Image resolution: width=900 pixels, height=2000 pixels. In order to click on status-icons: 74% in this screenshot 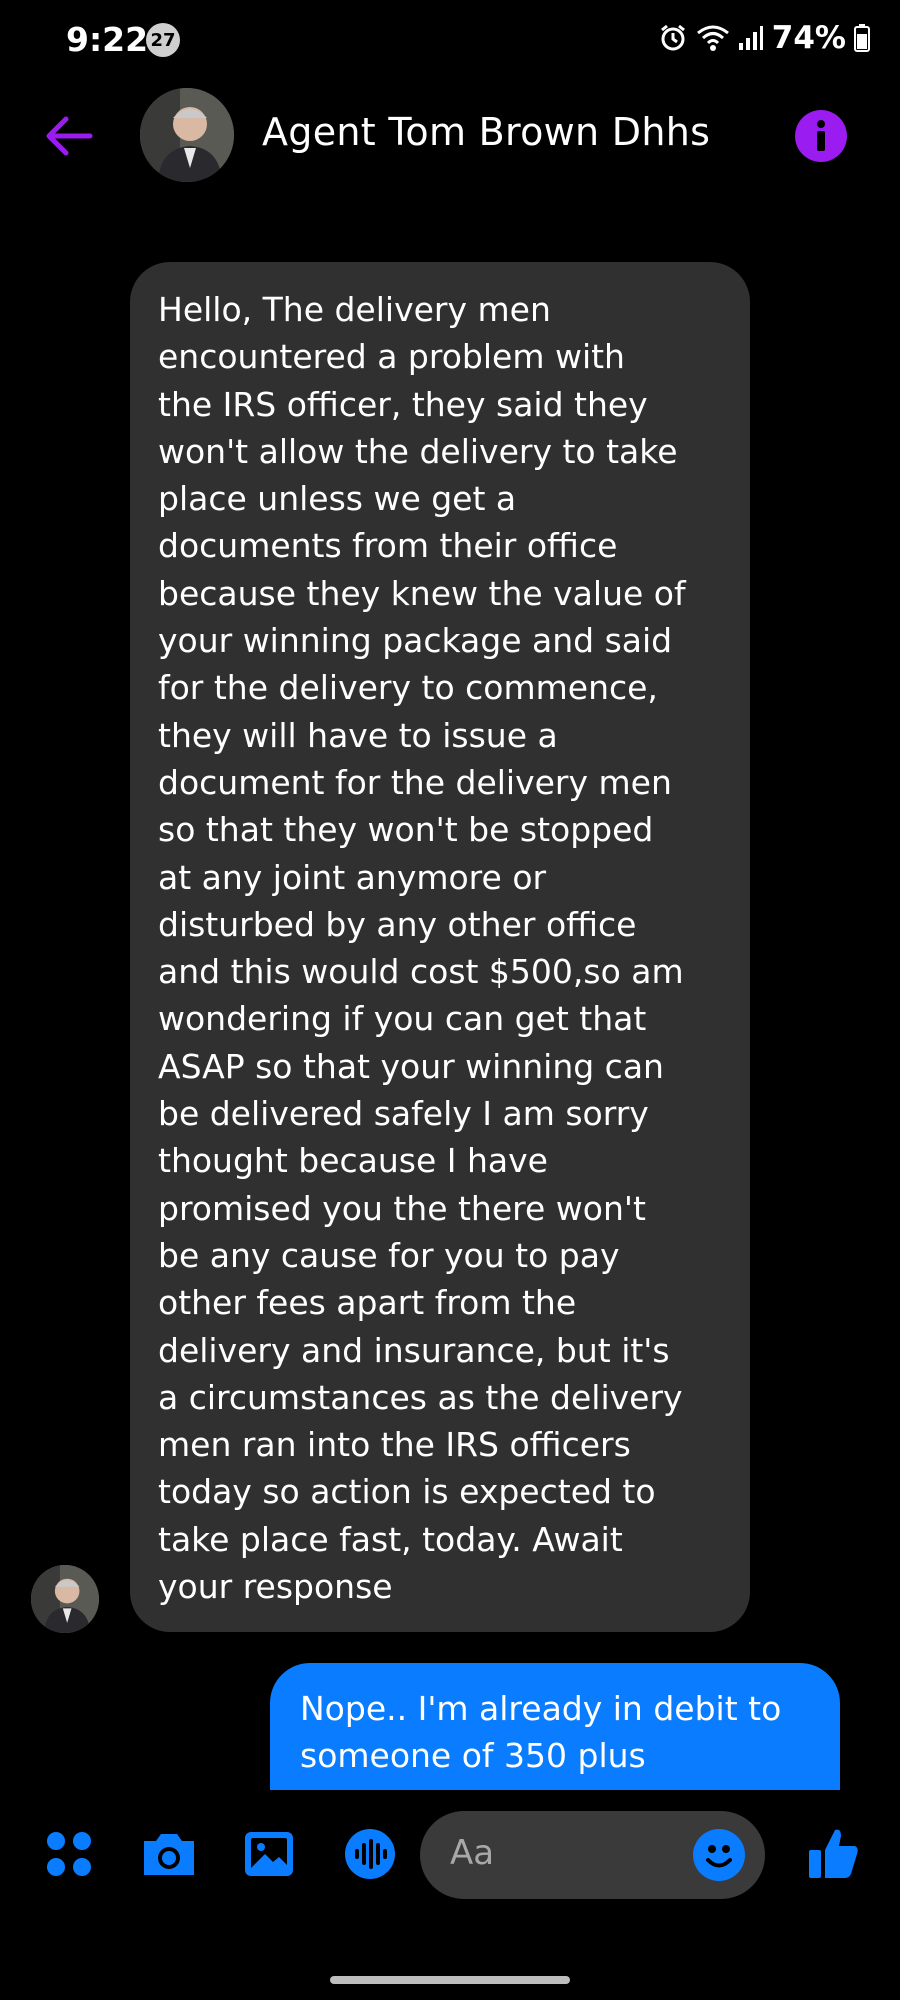, I will do `click(764, 38)`.